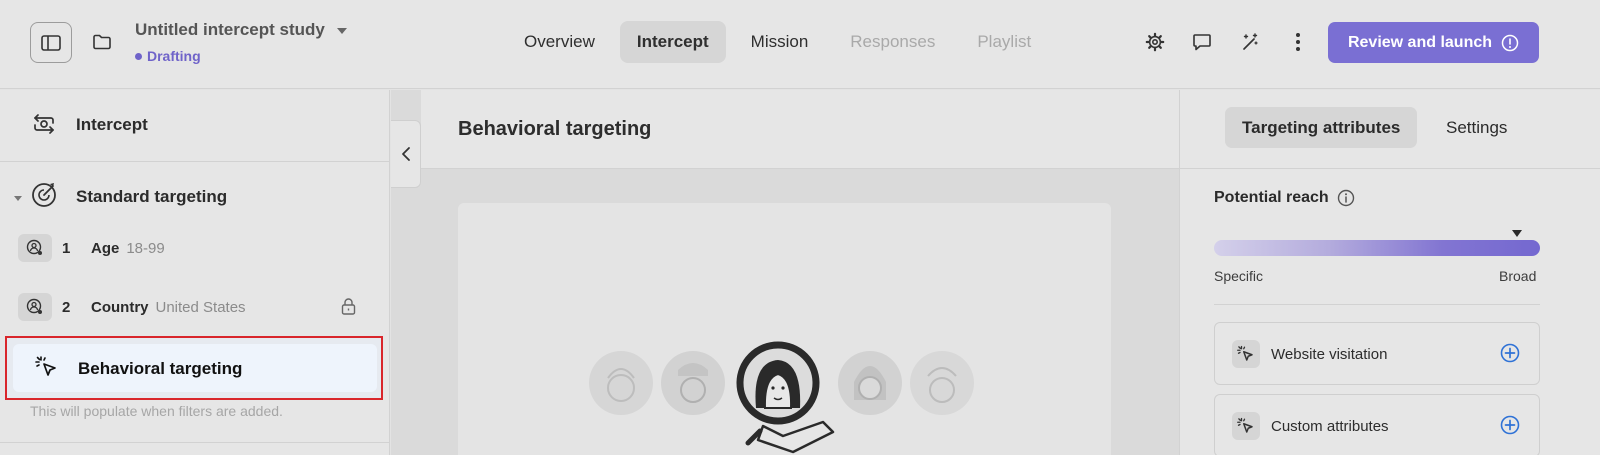 This screenshot has width=1600, height=455. Describe the element at coordinates (892, 42) in the screenshot. I see `tab-responses: Responses` at that location.